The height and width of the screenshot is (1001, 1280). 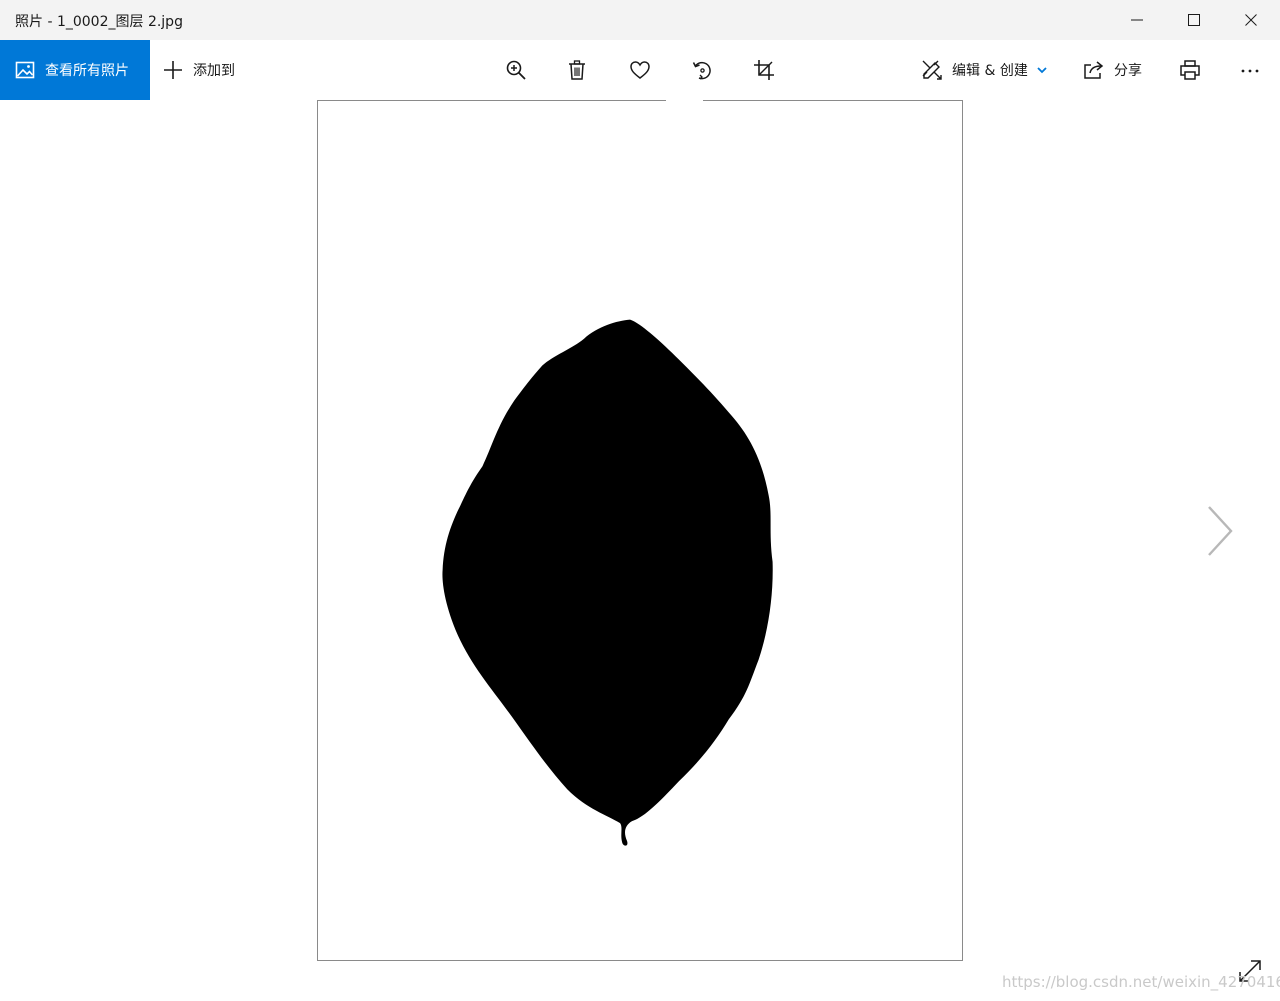 I want to click on print-button, so click(x=1190, y=70).